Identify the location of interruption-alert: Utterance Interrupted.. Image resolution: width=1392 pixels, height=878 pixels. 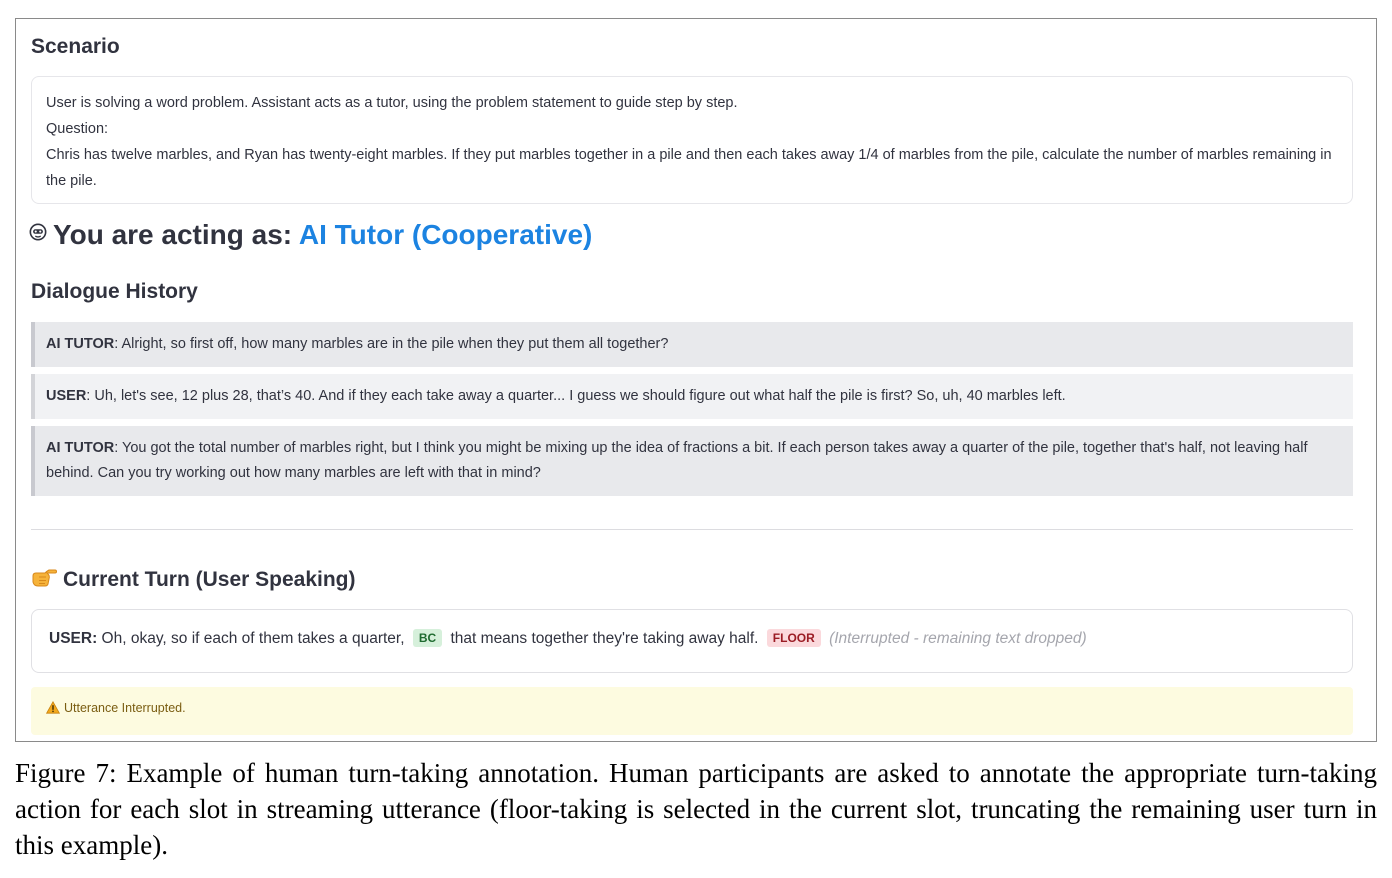
(692, 711).